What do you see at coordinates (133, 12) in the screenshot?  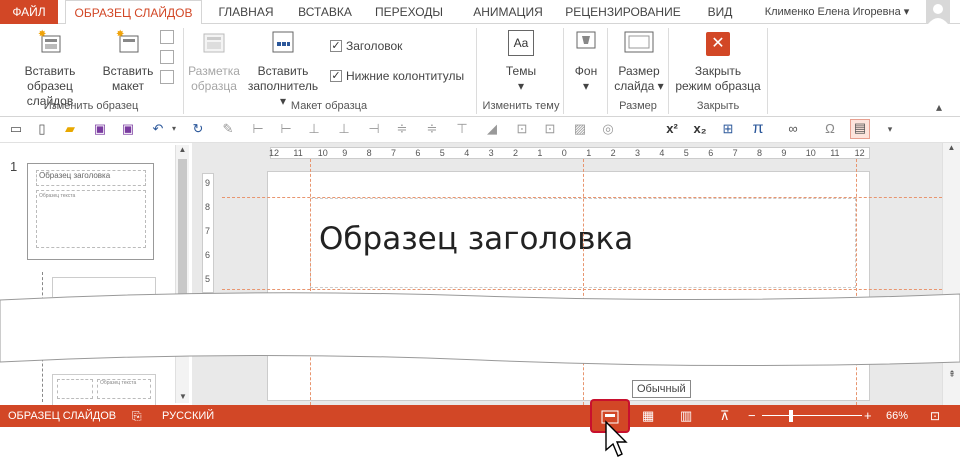 I see `tab-slide-master: ОБРАЗЕЦ СЛАЙДОВ` at bounding box center [133, 12].